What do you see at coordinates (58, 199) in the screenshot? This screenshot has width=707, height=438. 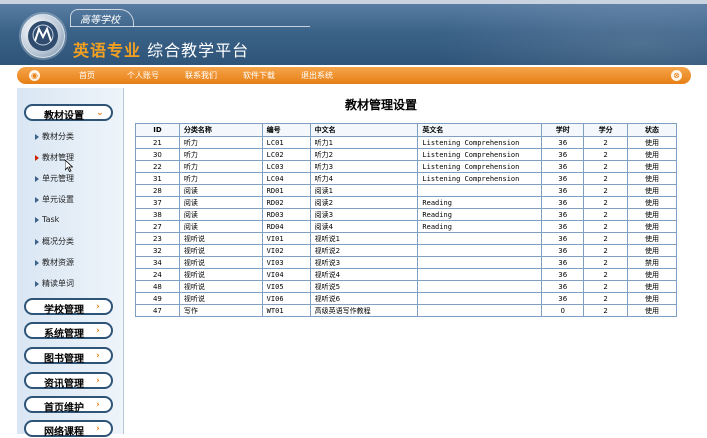 I see `sidebar-item-label: 单元设置` at bounding box center [58, 199].